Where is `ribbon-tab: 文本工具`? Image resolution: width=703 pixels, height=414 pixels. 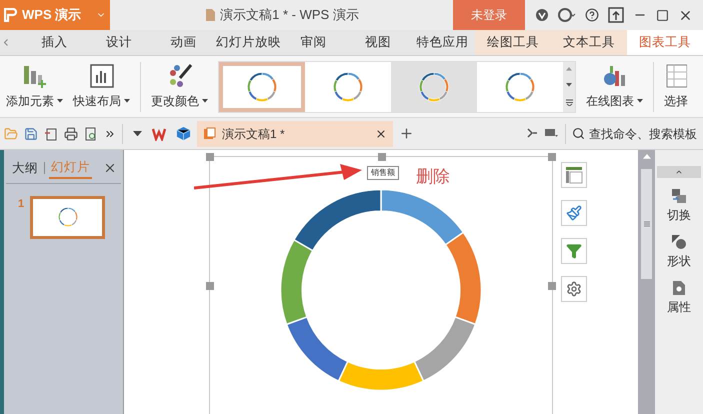
ribbon-tab: 文本工具 is located at coordinates (589, 42).